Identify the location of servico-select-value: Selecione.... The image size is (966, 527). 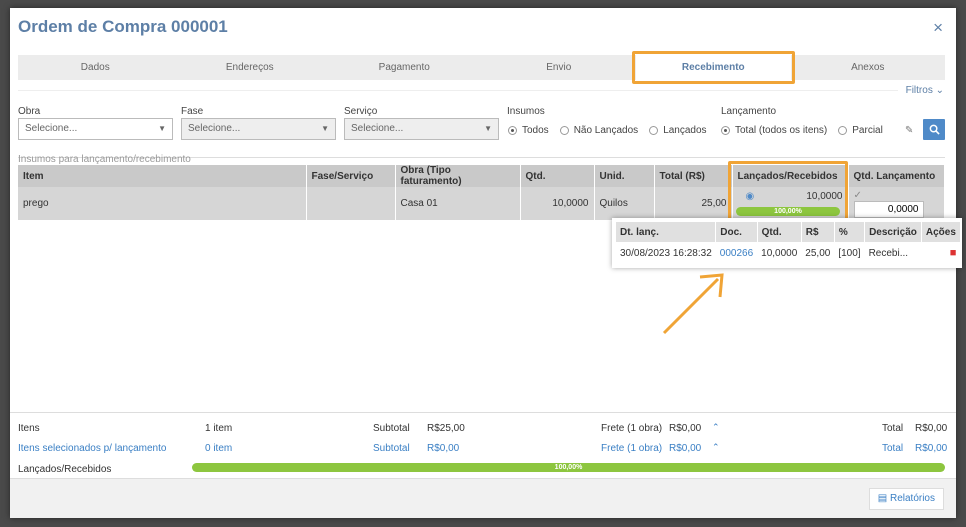
(377, 128).